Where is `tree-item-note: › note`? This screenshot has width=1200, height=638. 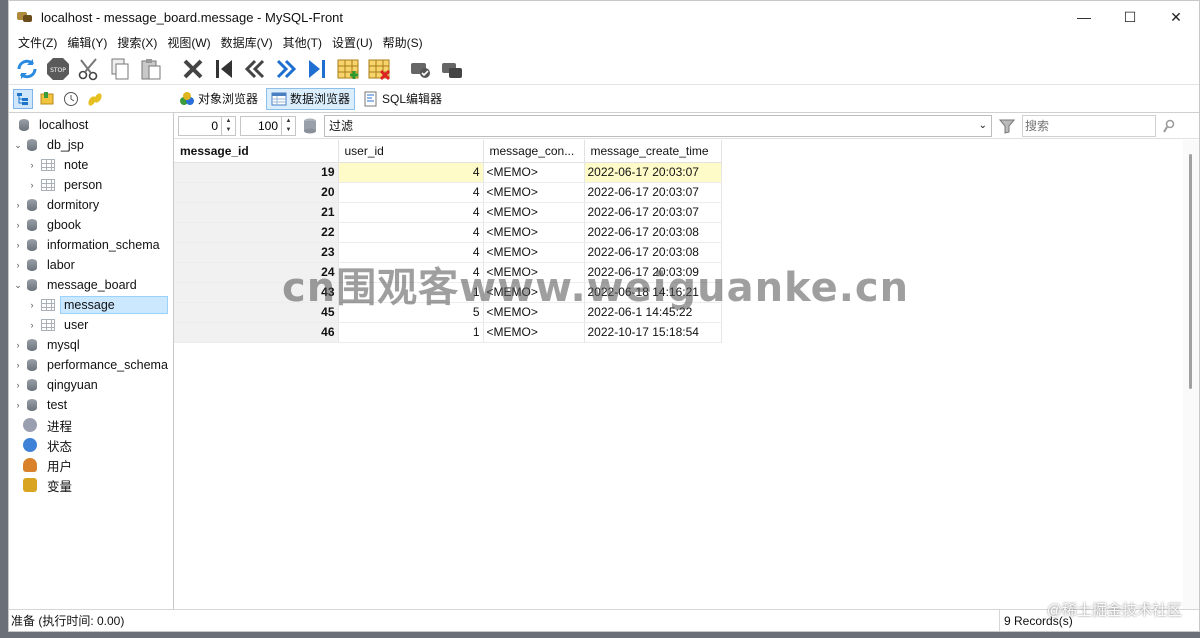
tree-item-note: › note is located at coordinates (91, 165).